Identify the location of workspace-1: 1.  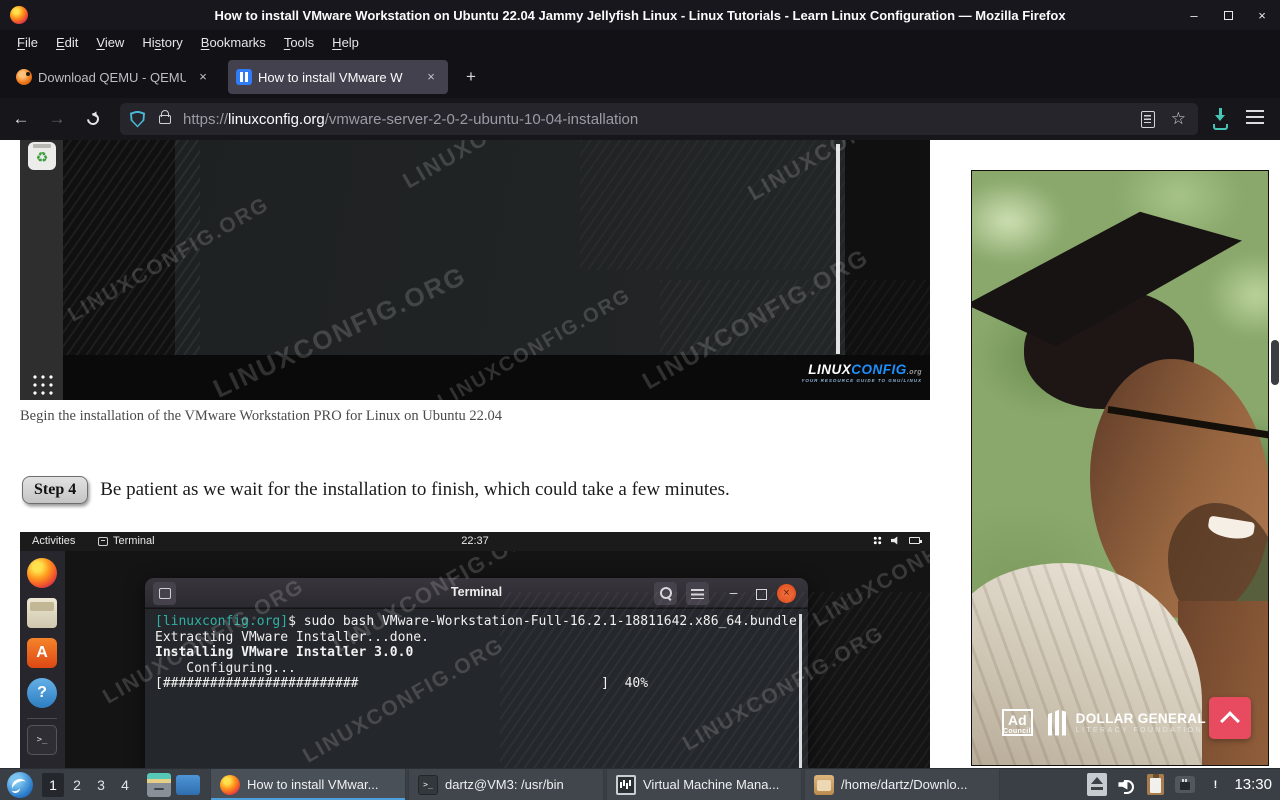
(53, 784).